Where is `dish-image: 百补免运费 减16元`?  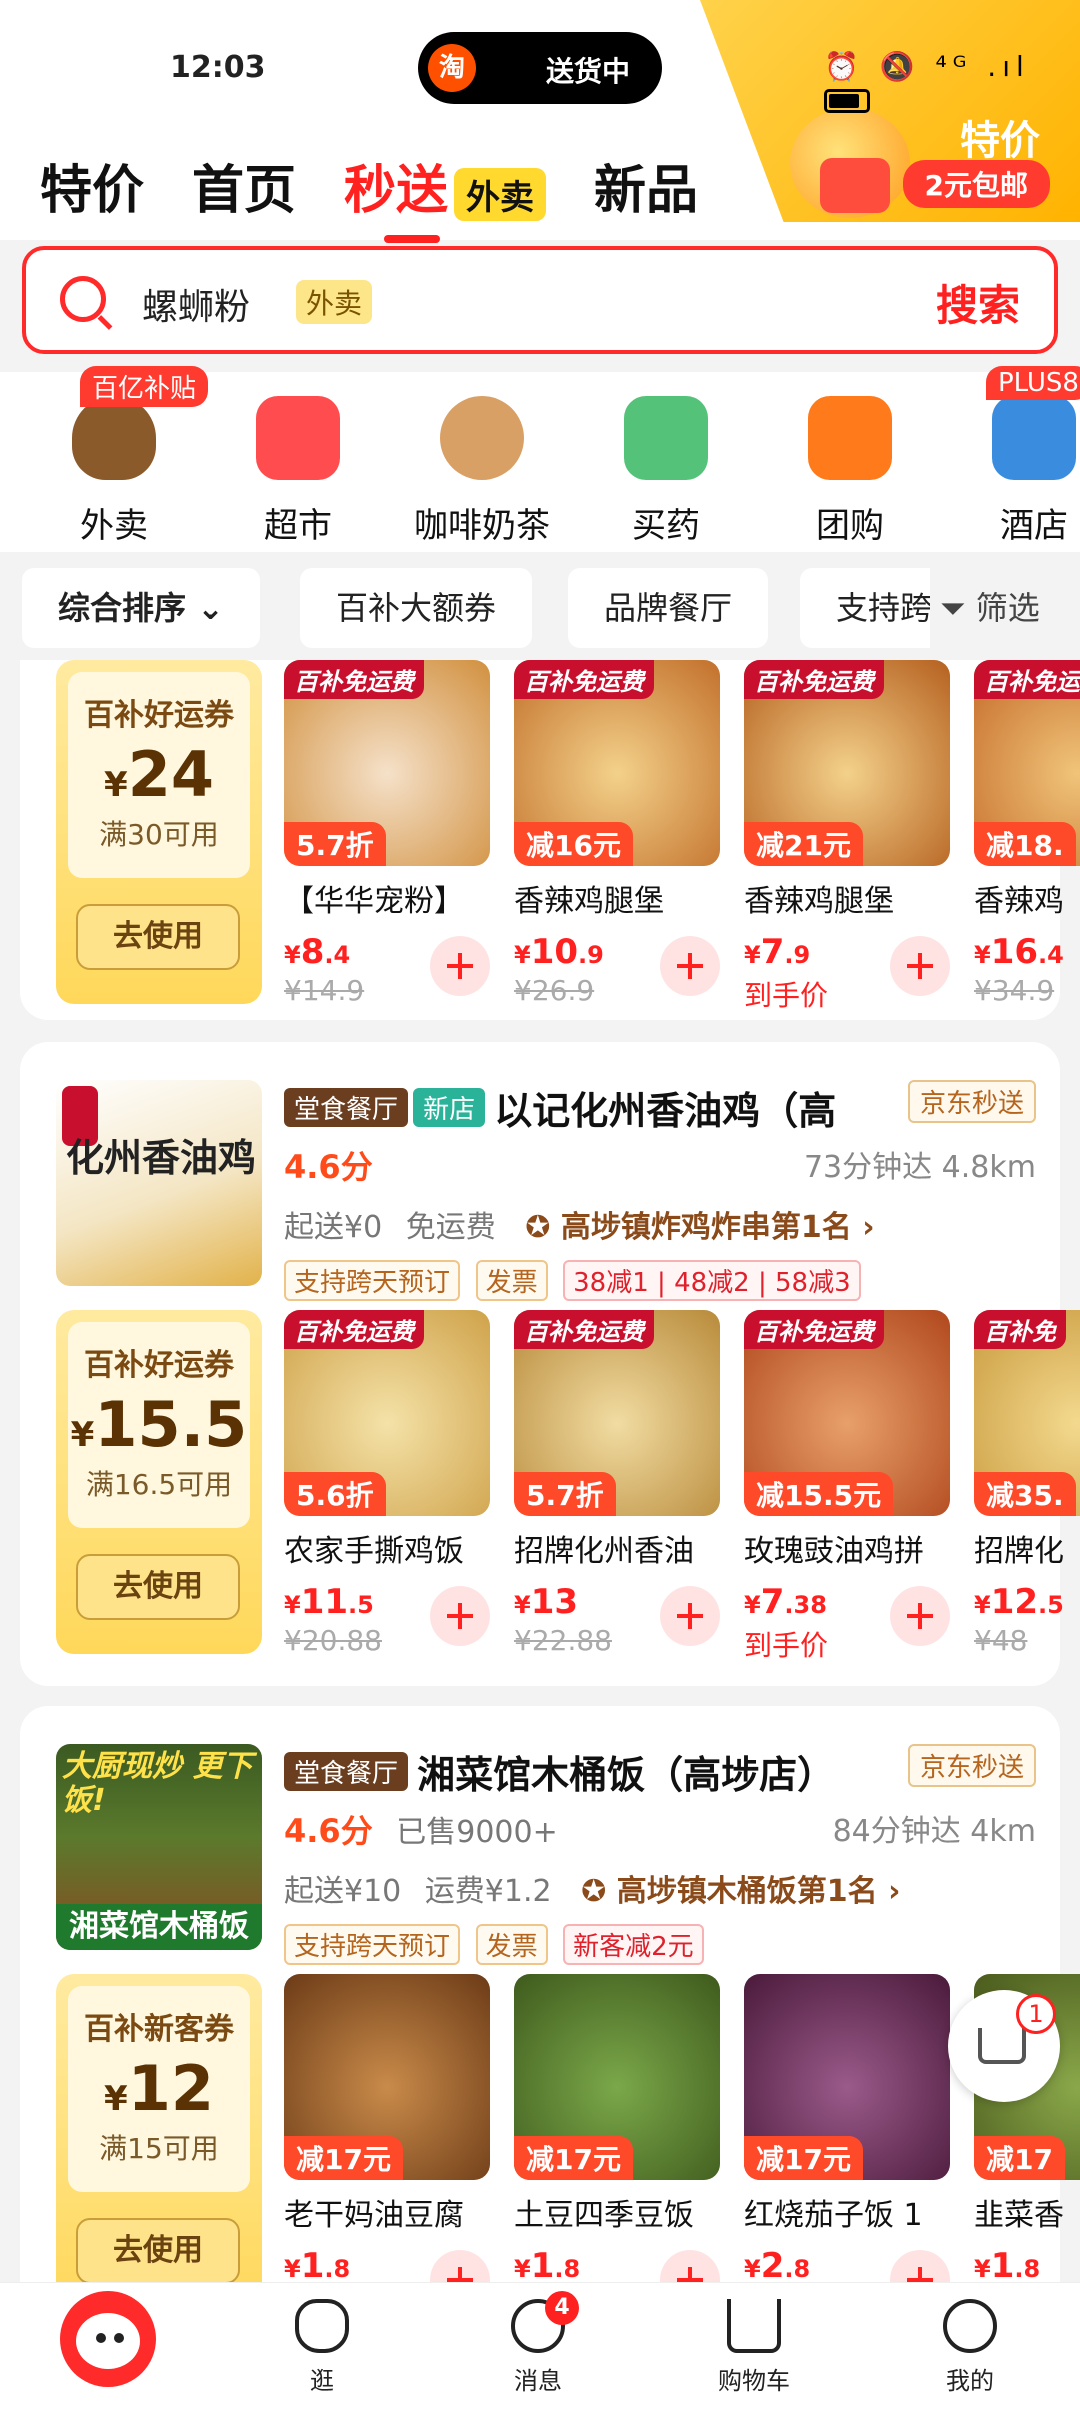 dish-image: 百补免运费 减16元 is located at coordinates (617, 763).